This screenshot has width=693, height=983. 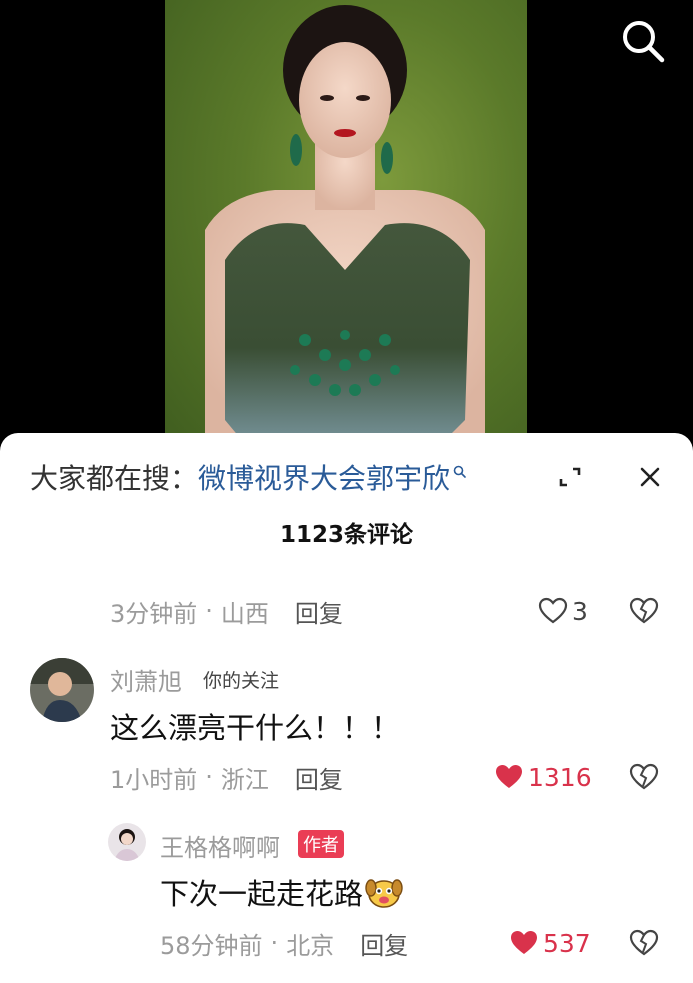 I want to click on follow-tag: 你的关注, so click(x=241, y=681).